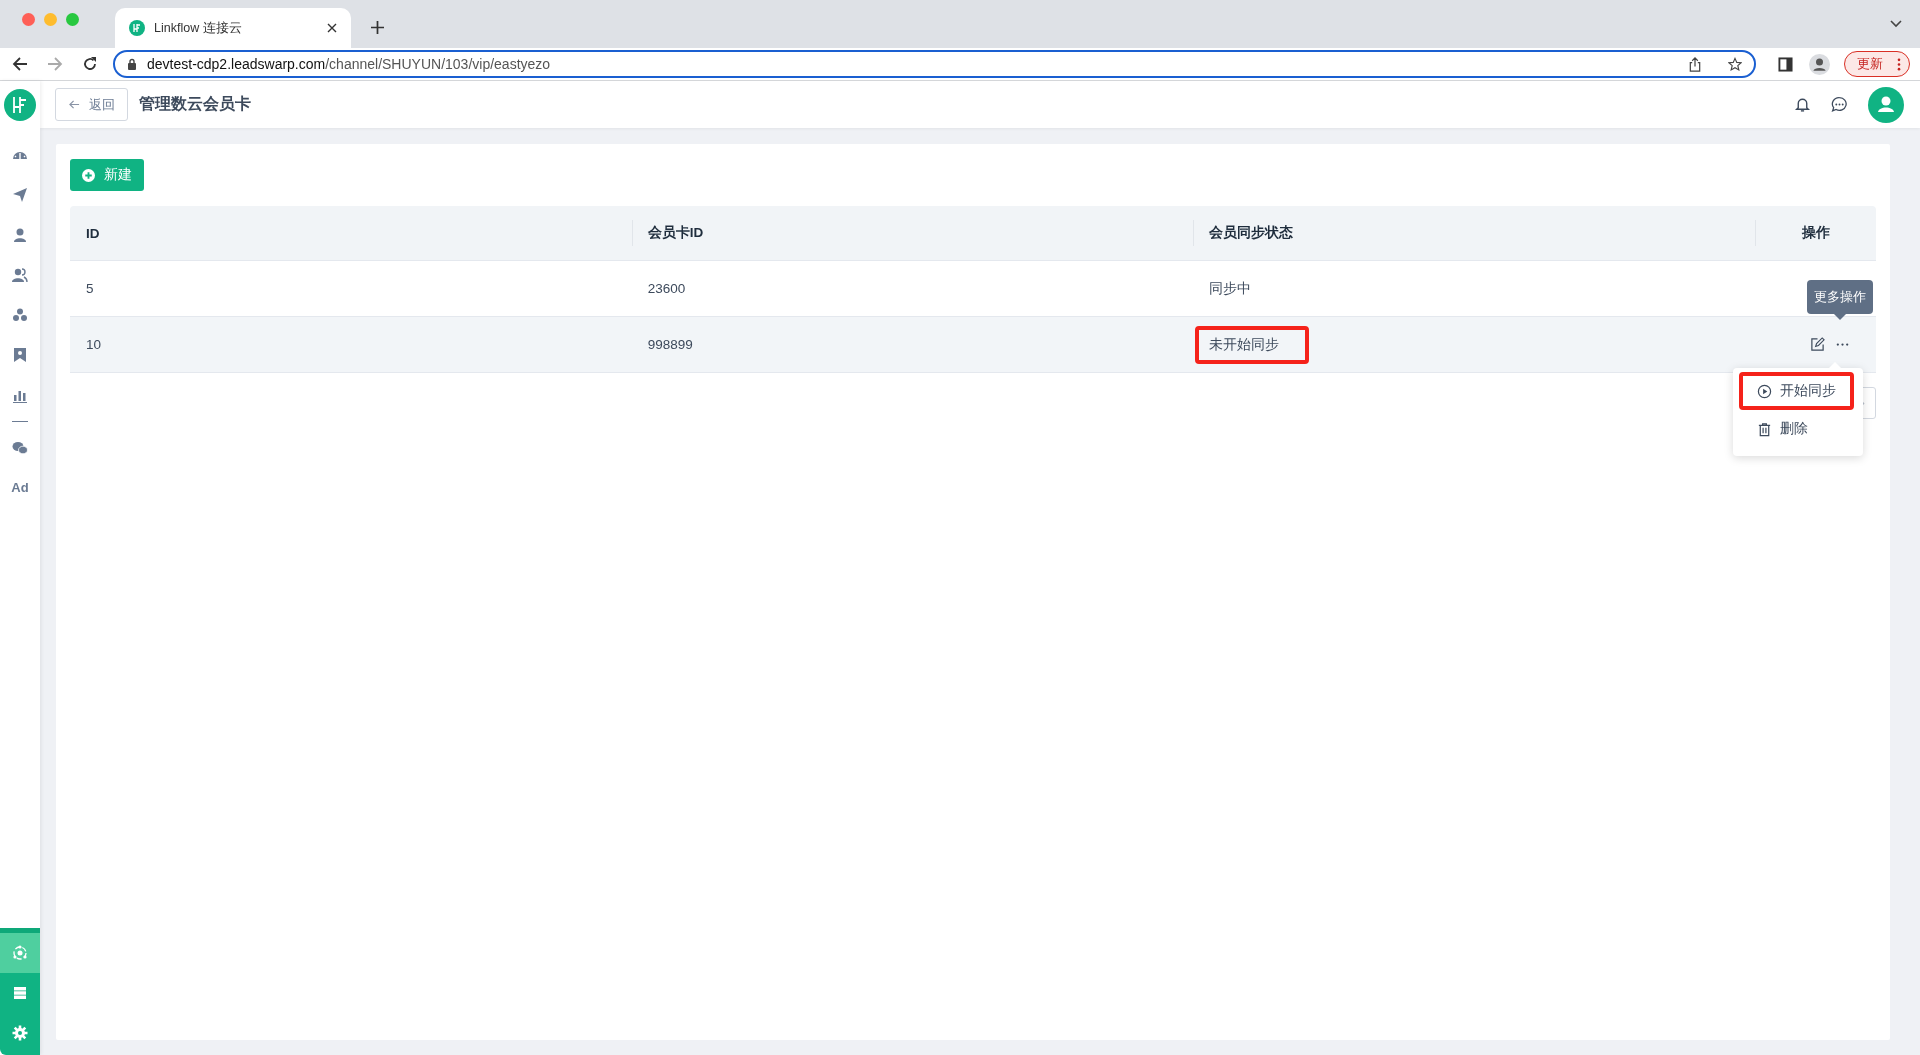 The width and height of the screenshot is (1920, 1055). What do you see at coordinates (675, 233) in the screenshot?
I see `column-header: 会员卡ID` at bounding box center [675, 233].